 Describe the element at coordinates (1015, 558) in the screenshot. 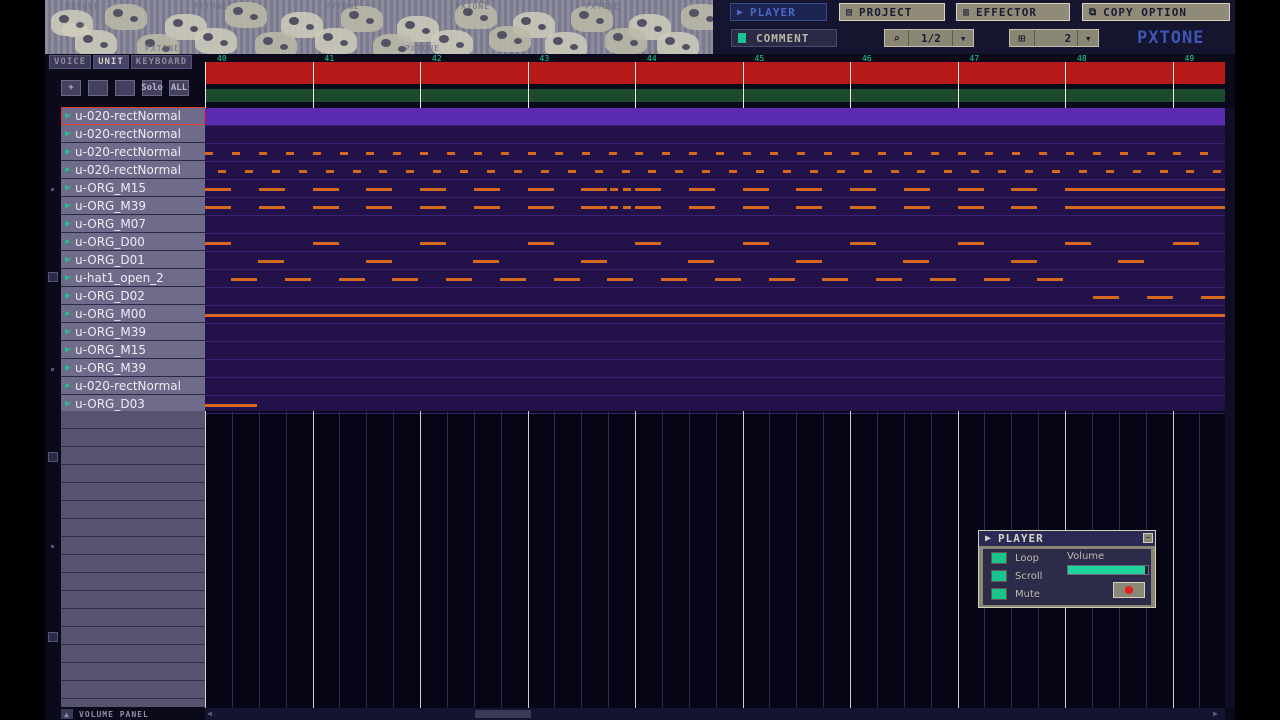

I see `loop-checkbox: Loop` at that location.